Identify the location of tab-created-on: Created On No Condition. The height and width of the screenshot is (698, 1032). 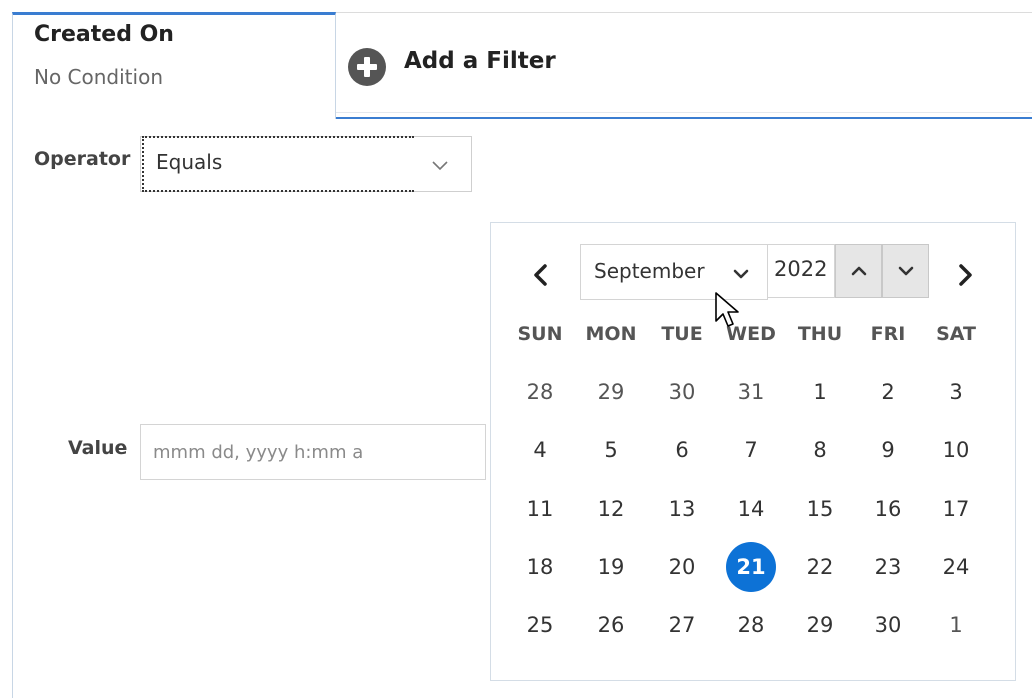
(174, 65).